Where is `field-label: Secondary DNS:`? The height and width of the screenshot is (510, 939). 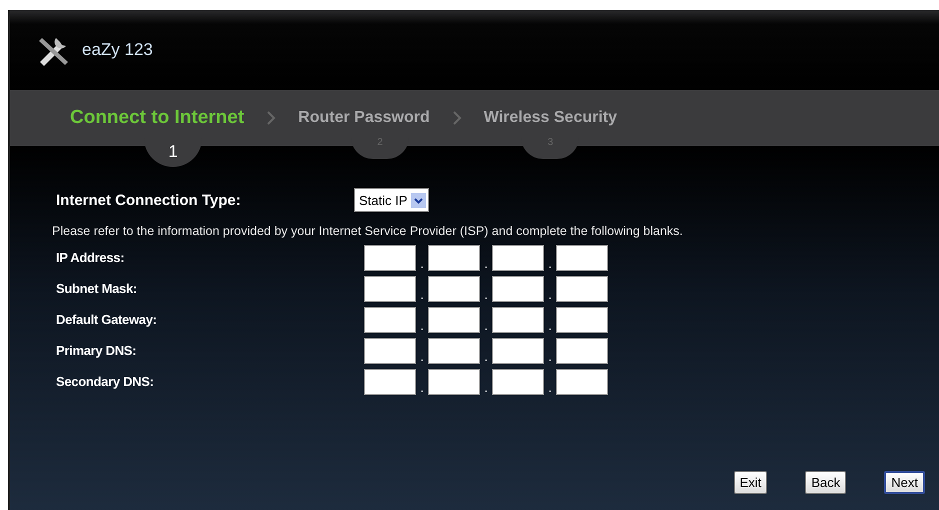
field-label: Secondary DNS: is located at coordinates (105, 381).